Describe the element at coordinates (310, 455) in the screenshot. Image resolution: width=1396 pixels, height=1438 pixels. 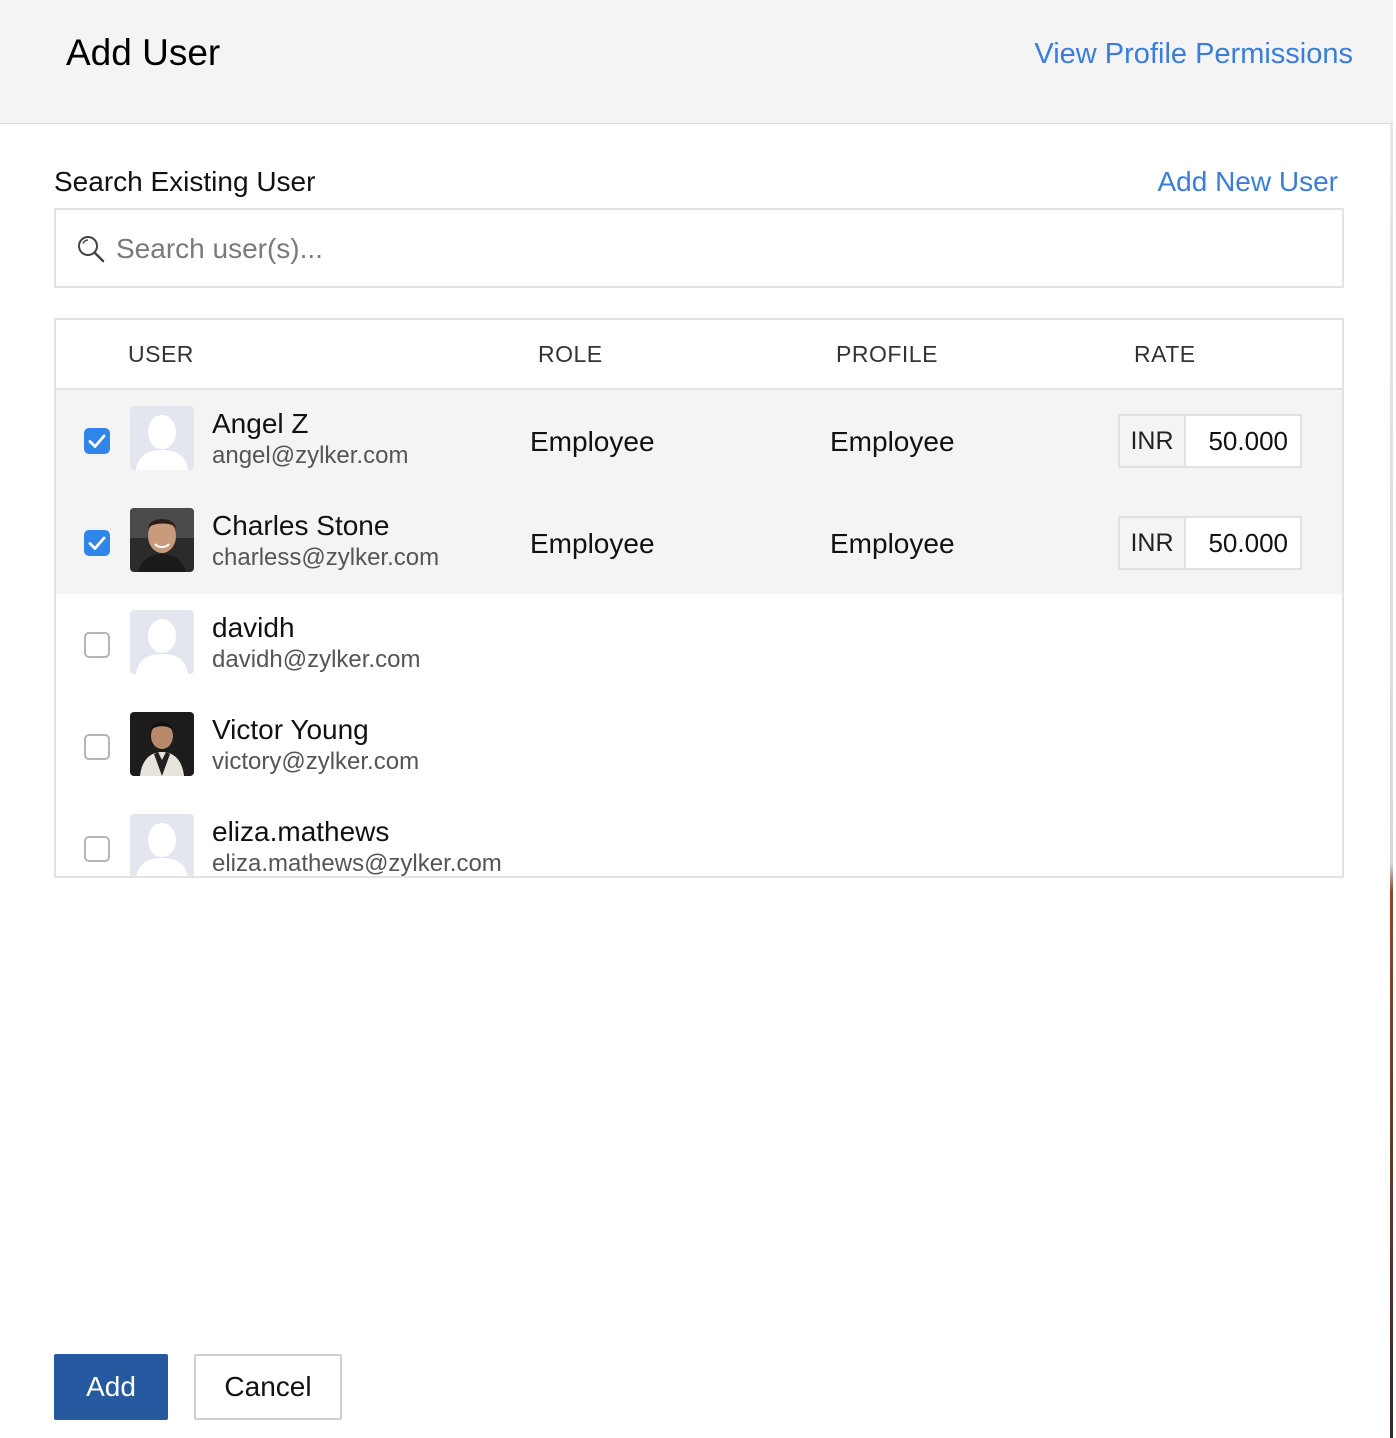
I see `user-email: angel@zylker.com` at that location.